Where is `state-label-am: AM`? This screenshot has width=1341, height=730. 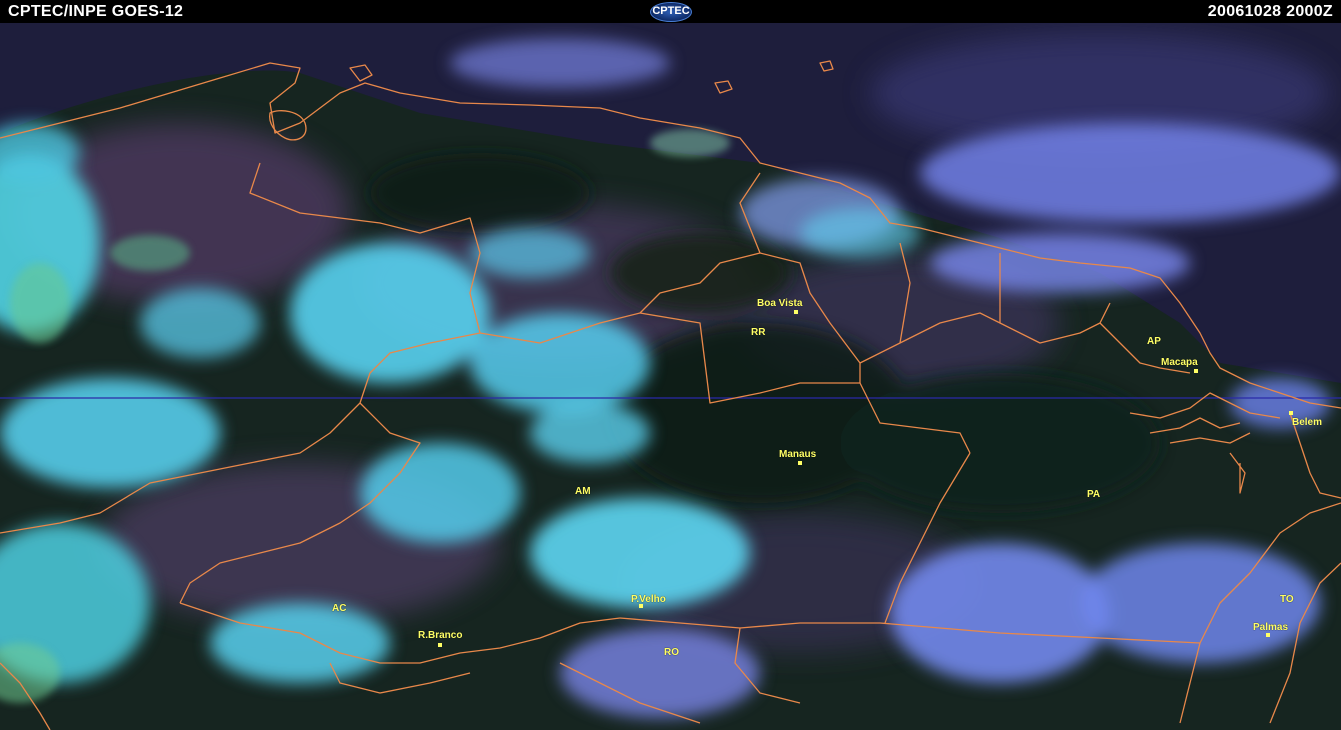 state-label-am: AM is located at coordinates (583, 491).